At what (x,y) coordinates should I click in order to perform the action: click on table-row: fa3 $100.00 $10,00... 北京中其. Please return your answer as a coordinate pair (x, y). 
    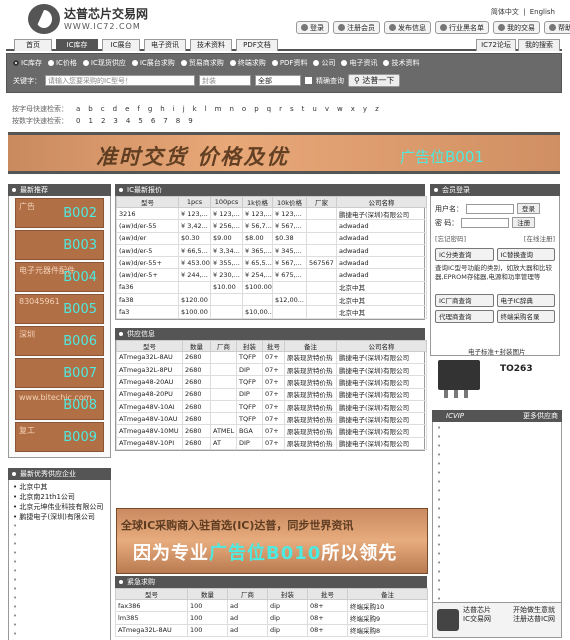
    Looking at the image, I should click on (271, 312).